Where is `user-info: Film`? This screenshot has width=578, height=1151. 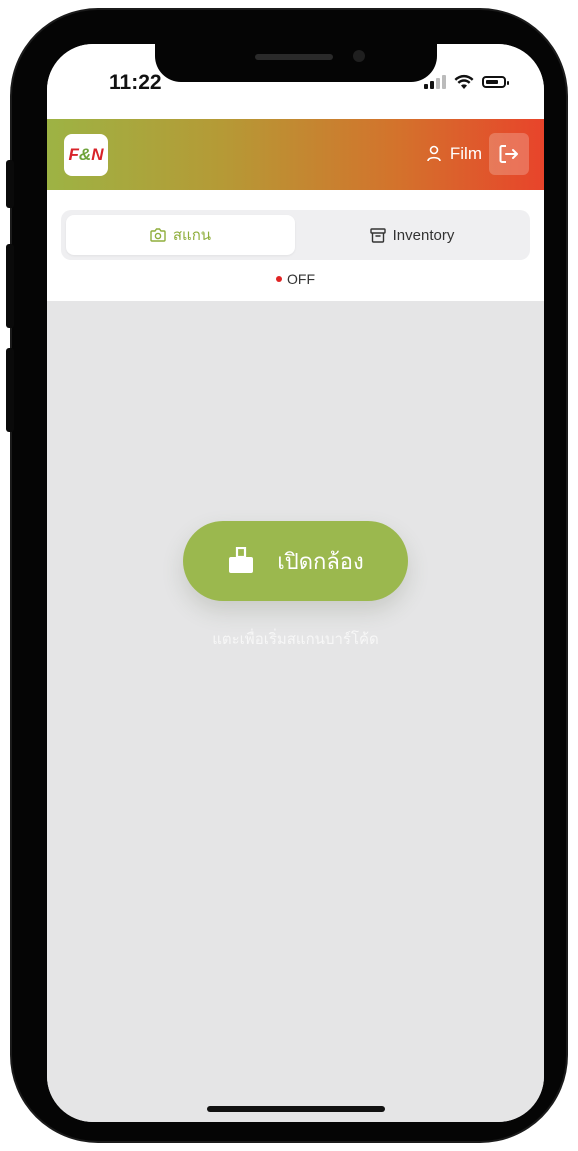 user-info: Film is located at coordinates (454, 154).